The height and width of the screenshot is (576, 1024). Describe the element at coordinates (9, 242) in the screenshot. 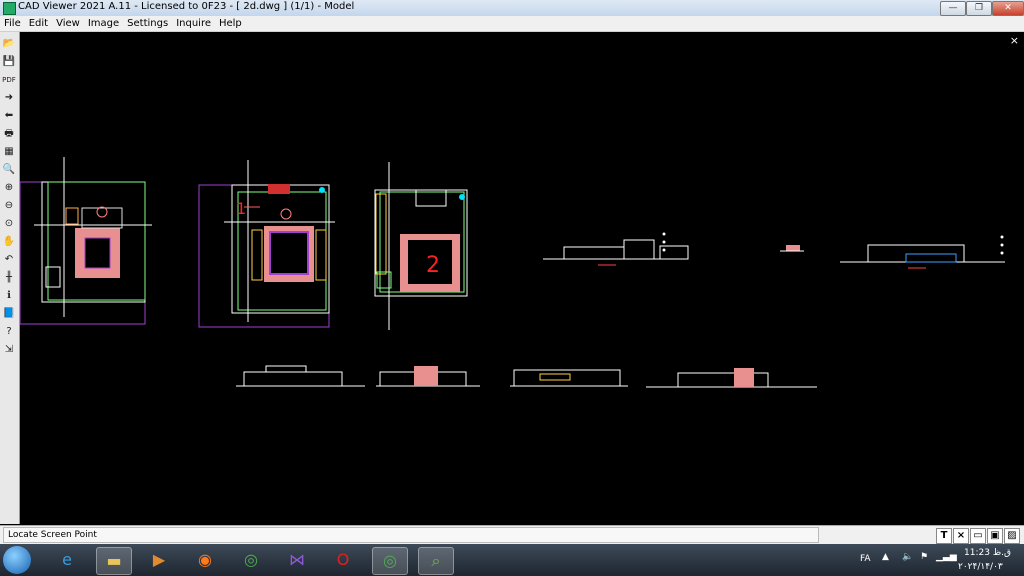

I see `pan-hand-icon: ✋` at that location.